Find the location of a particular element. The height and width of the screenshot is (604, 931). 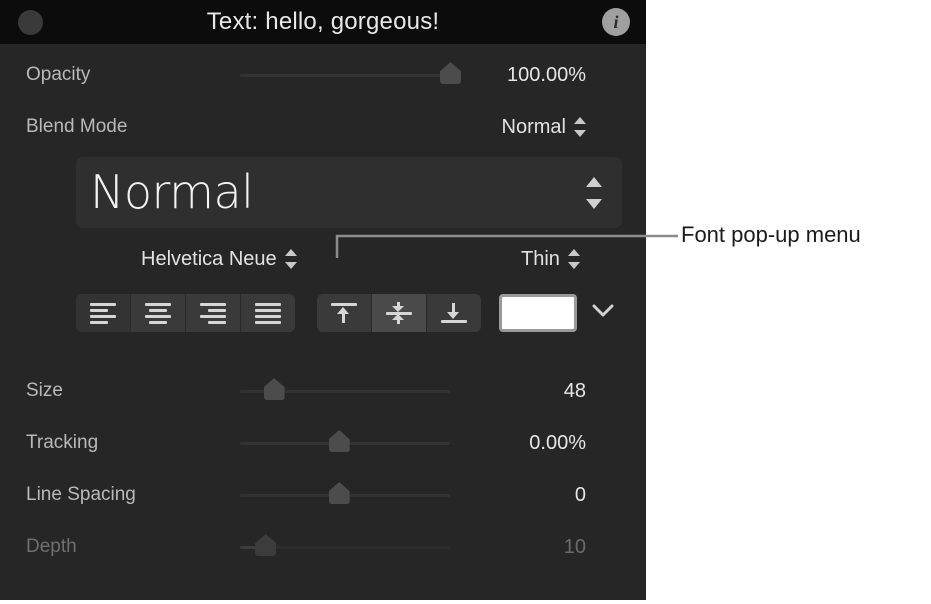

font-typeface-popup: Thin is located at coordinates (550, 259).